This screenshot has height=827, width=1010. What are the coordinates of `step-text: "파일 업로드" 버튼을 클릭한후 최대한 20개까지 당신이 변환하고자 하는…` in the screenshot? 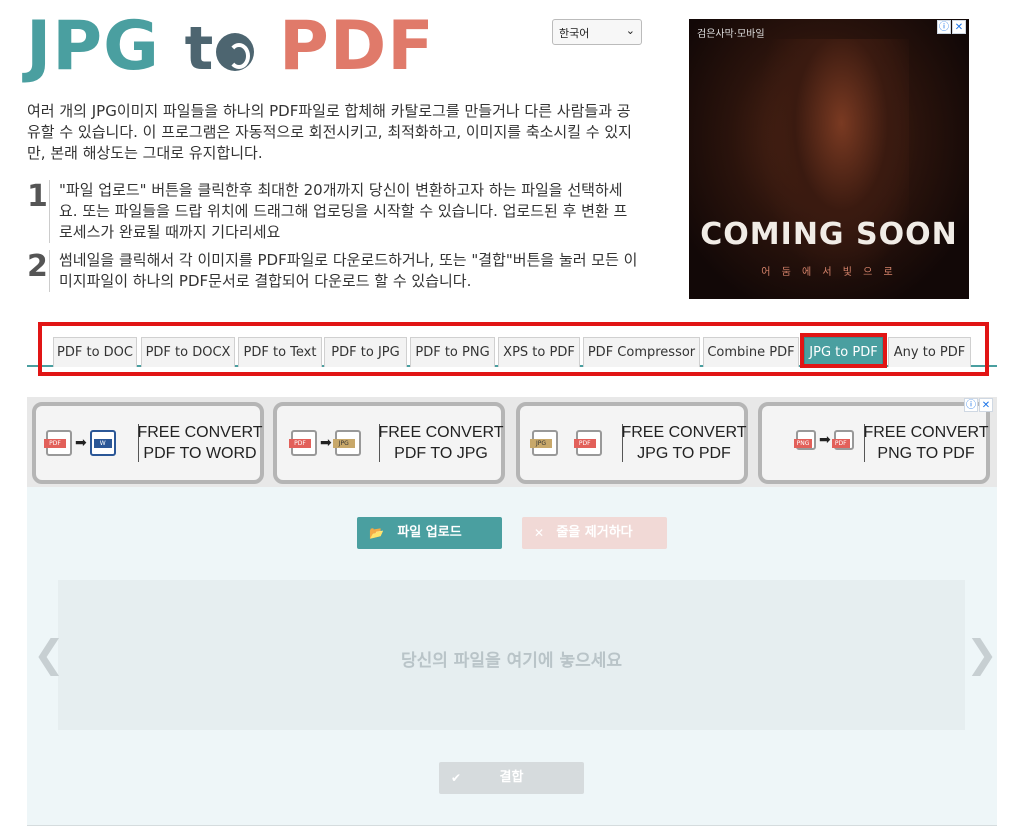 It's located at (344, 211).